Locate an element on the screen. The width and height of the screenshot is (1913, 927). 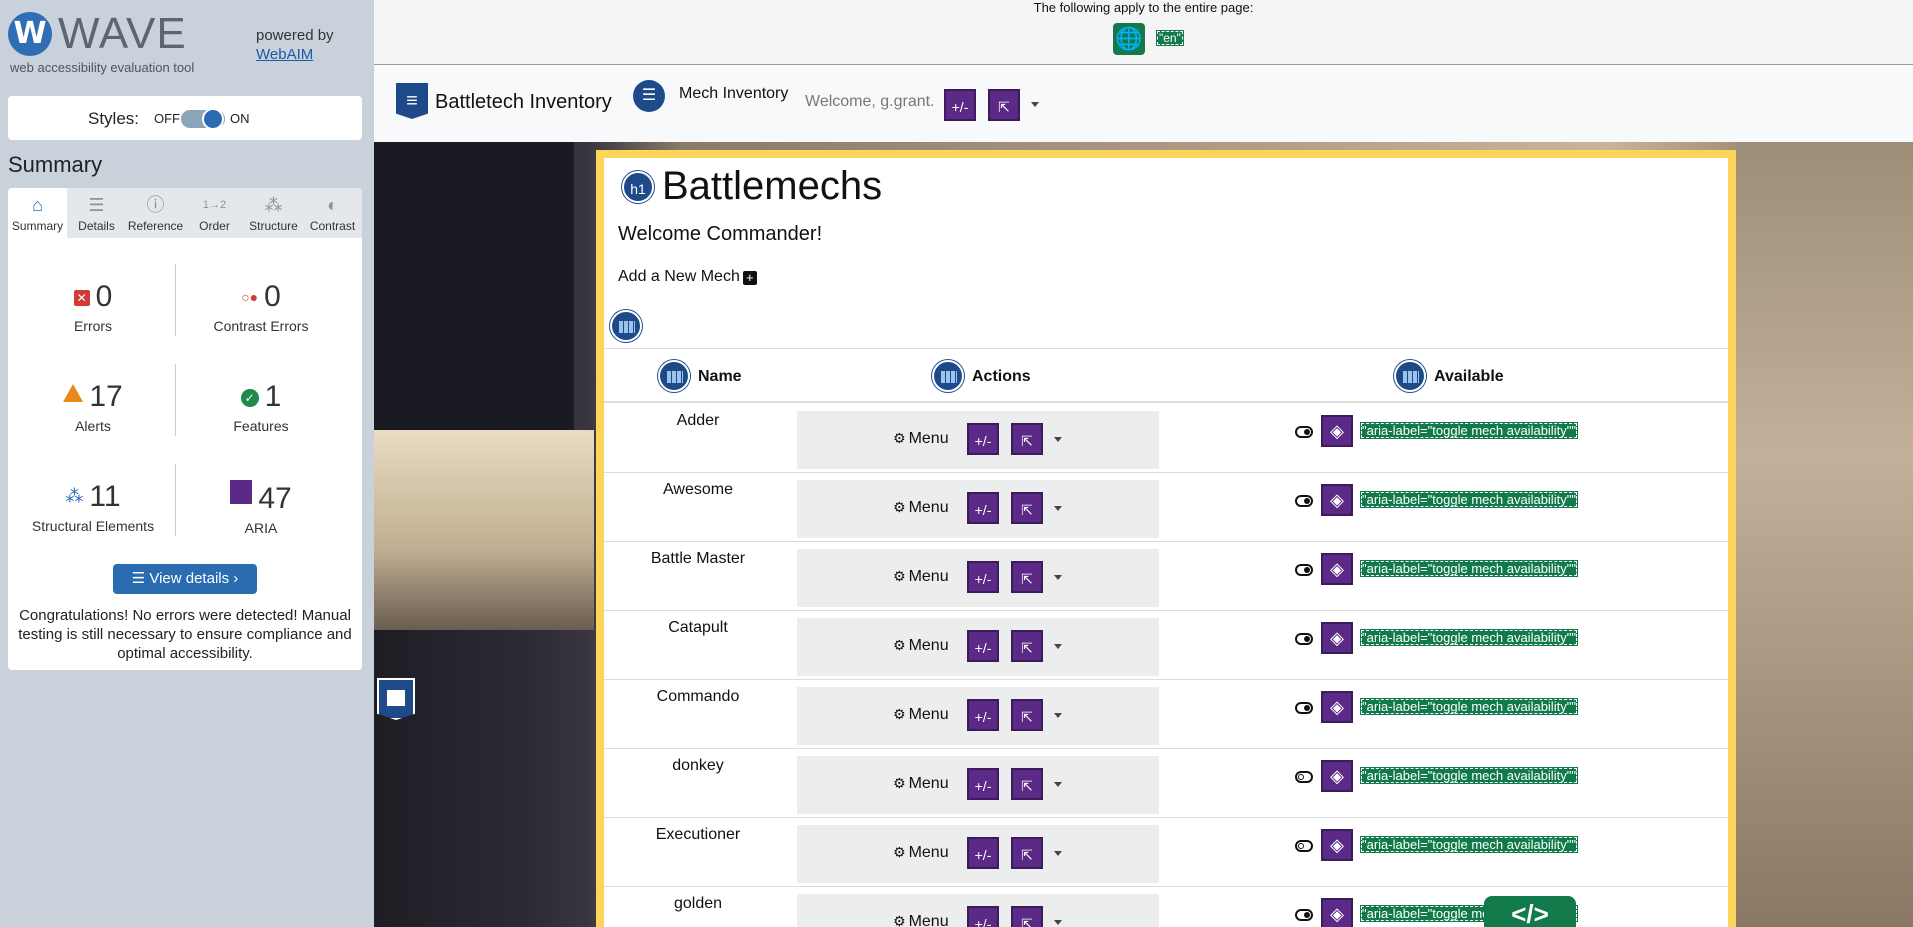
feature-check-icon: ✓ is located at coordinates (249, 398).